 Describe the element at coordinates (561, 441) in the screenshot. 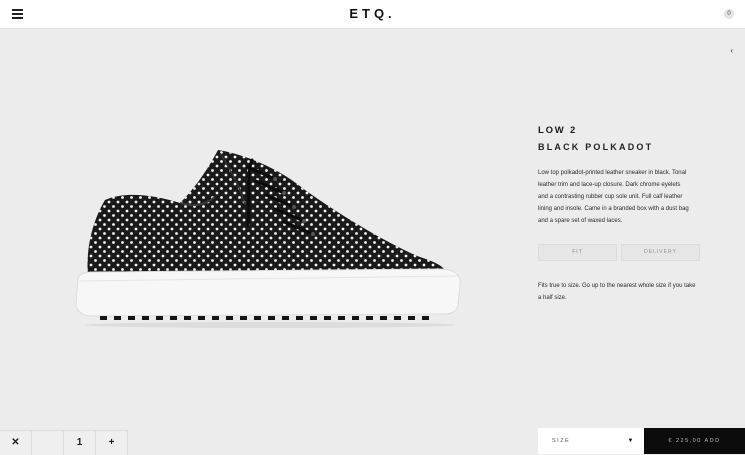

I see `size-select-label: SIZE` at that location.